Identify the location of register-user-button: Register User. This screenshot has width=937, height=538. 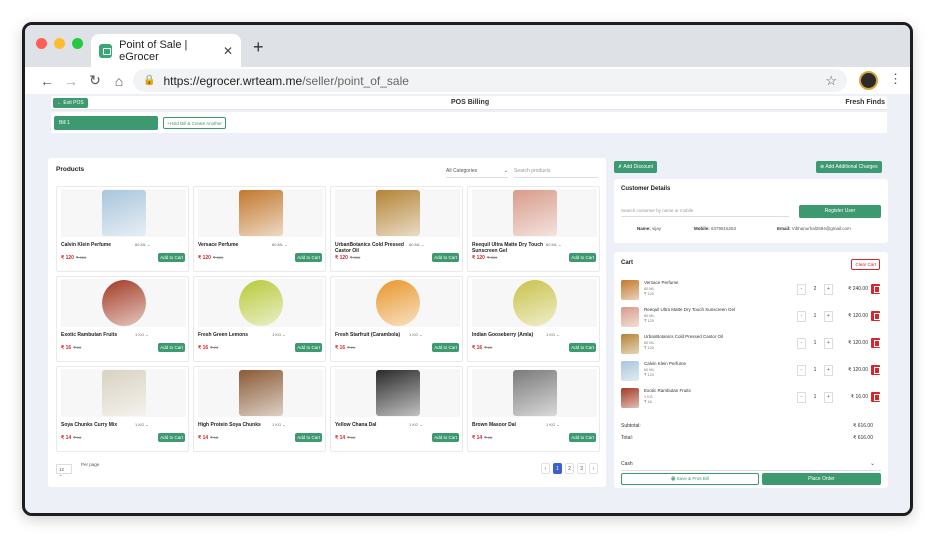
(840, 211).